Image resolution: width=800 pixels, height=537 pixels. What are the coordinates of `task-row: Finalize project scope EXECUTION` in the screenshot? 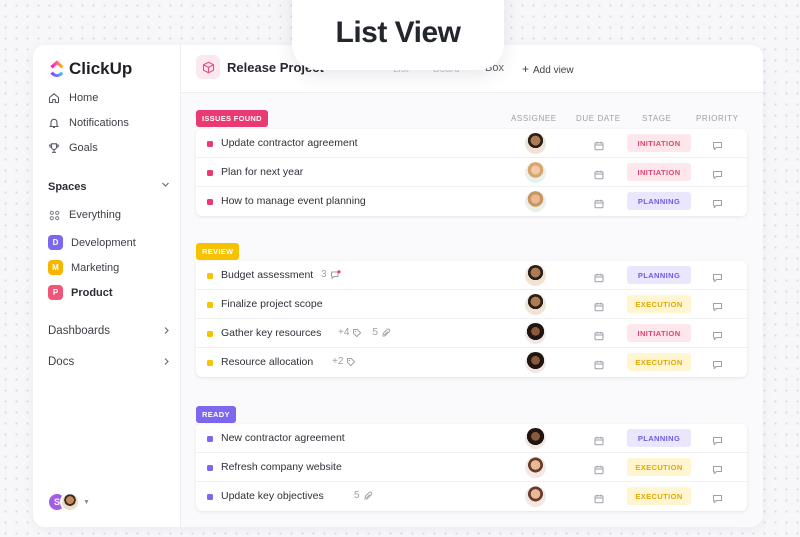 It's located at (471, 304).